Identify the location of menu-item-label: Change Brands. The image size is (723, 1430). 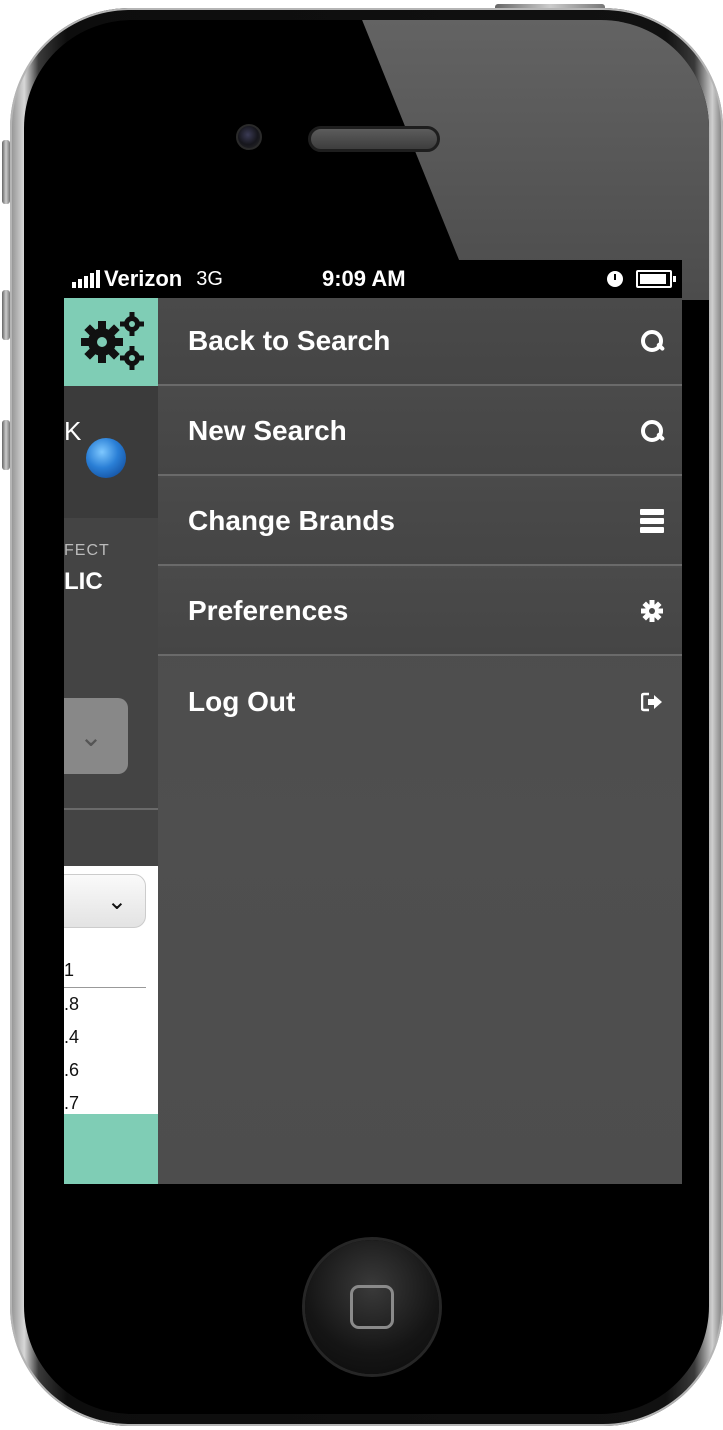
(291, 520).